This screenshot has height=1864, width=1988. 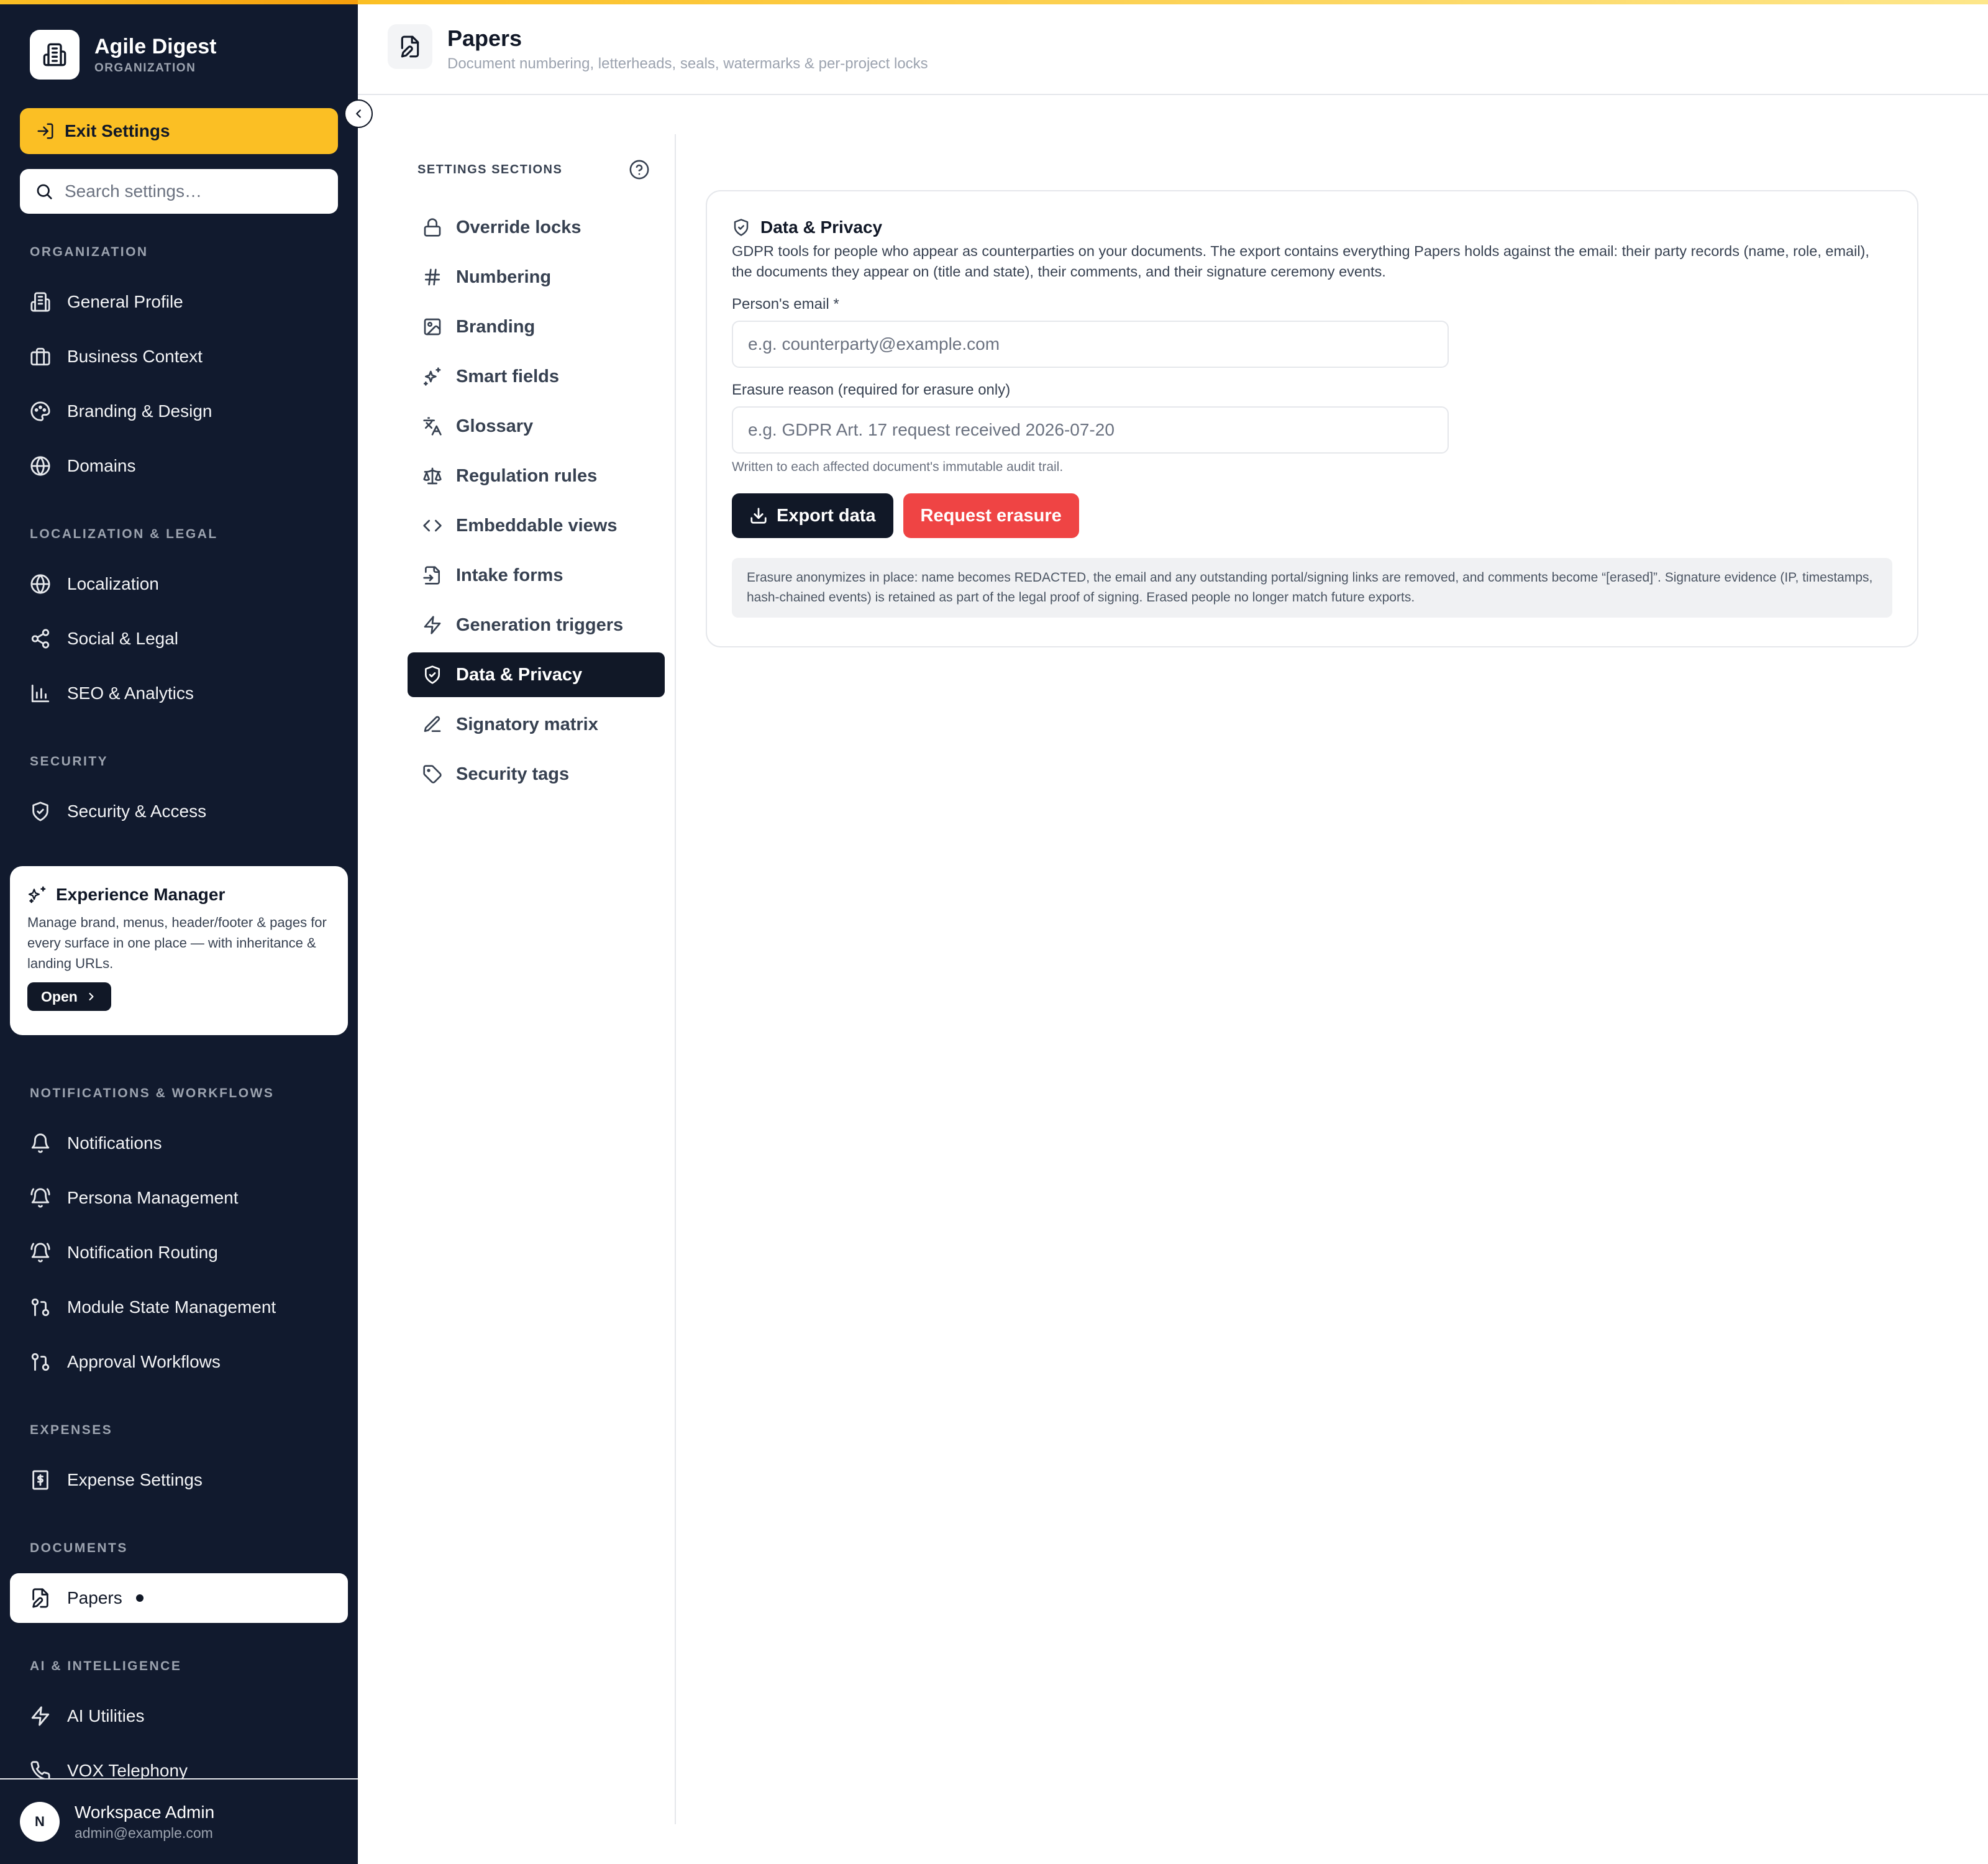 What do you see at coordinates (83, 466) in the screenshot?
I see `sidebar-item-domains: Domains` at bounding box center [83, 466].